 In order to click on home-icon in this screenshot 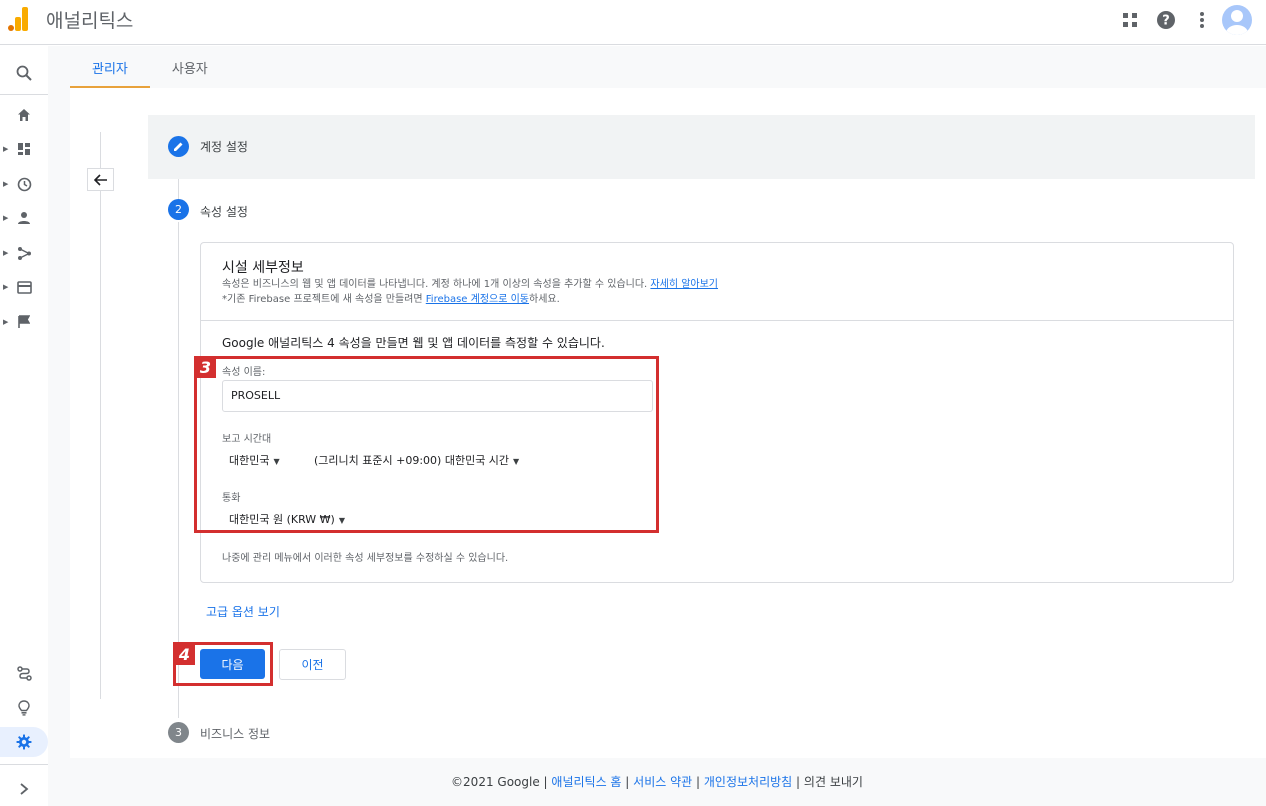, I will do `click(24, 115)`.